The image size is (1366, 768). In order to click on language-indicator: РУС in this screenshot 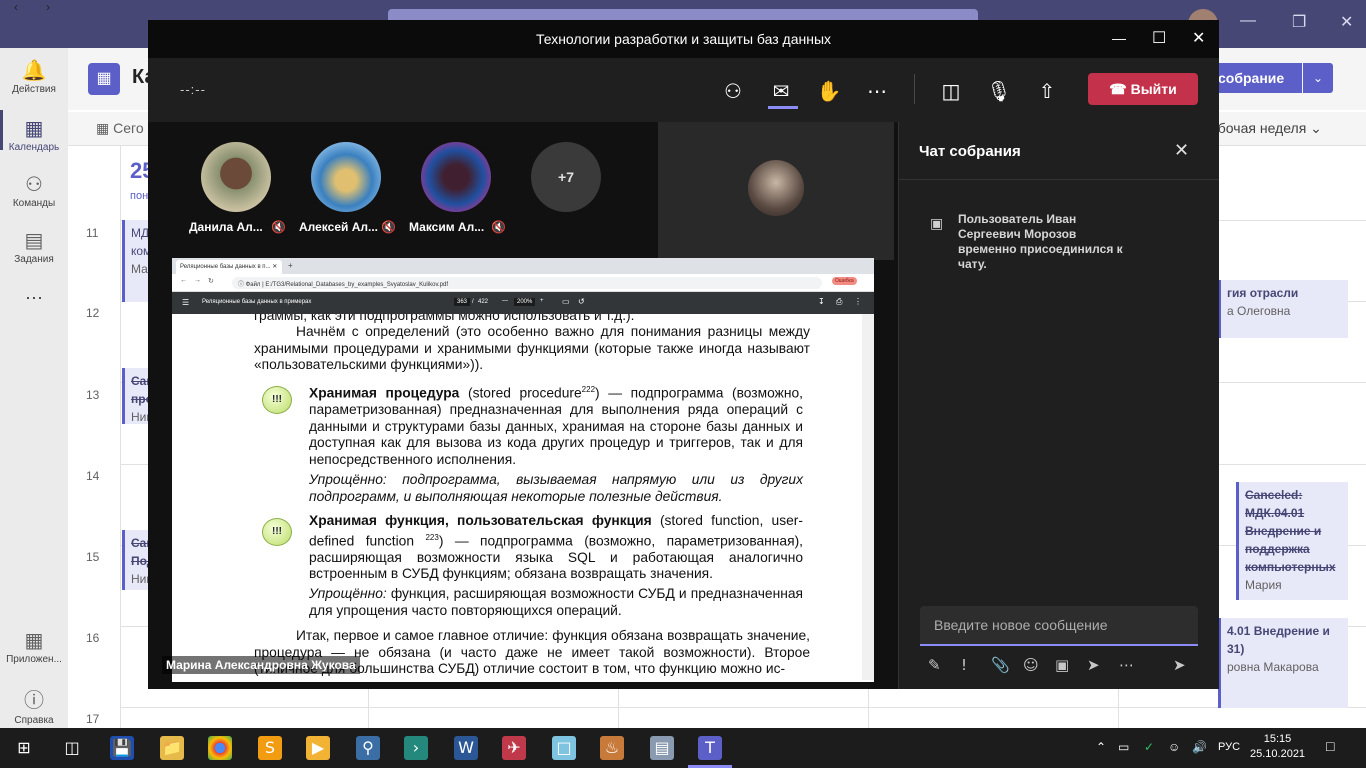, I will do `click(1229, 747)`.